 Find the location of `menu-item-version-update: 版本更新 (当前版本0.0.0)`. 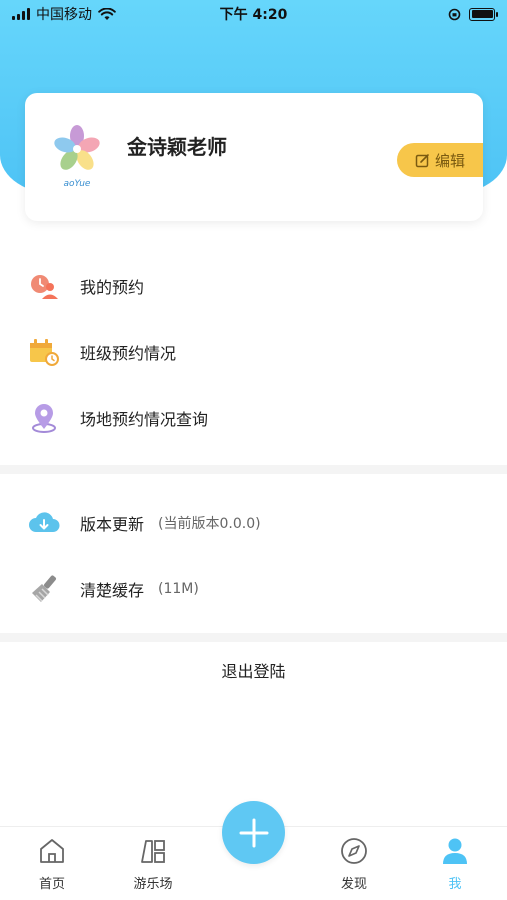

menu-item-version-update: 版本更新 (当前版本0.0.0) is located at coordinates (253, 523).